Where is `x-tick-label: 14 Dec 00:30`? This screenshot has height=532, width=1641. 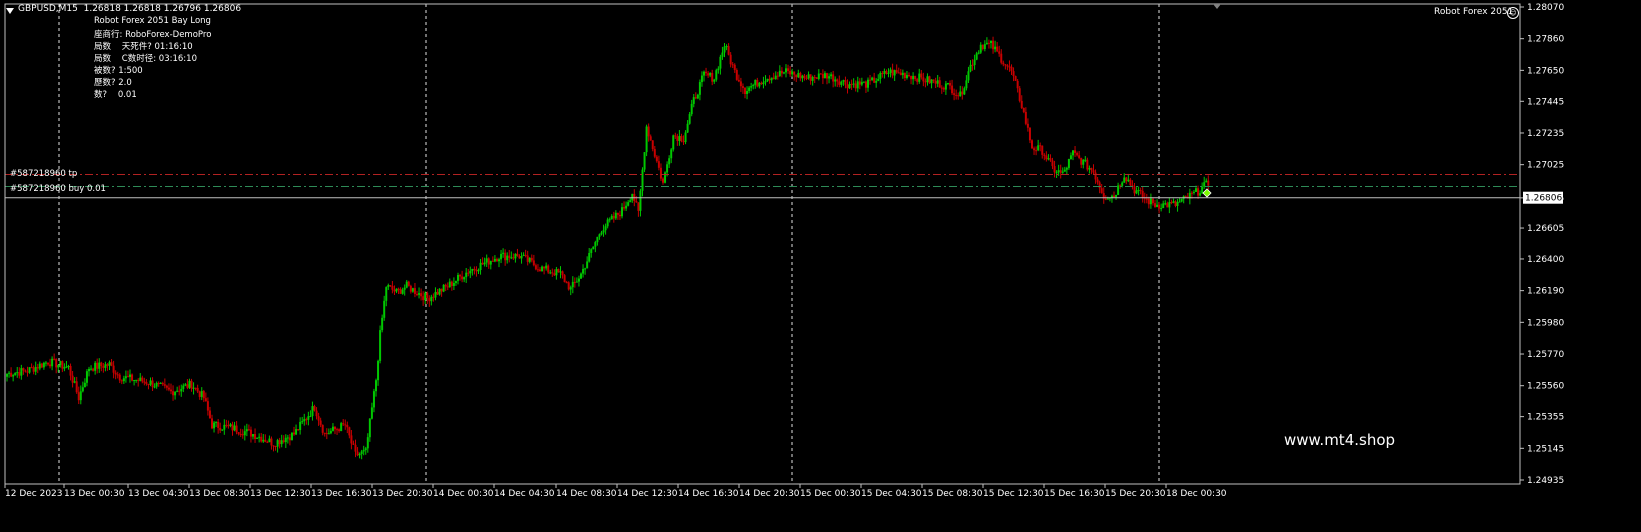
x-tick-label: 14 Dec 00:30 is located at coordinates (463, 494).